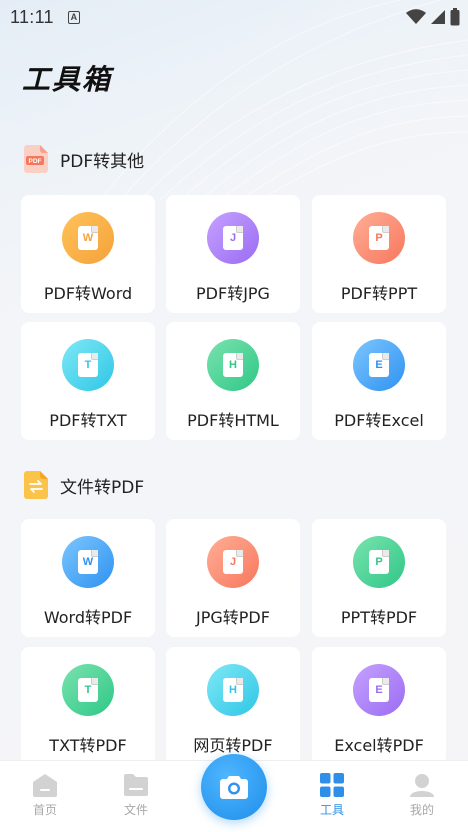 The width and height of the screenshot is (468, 832). Describe the element at coordinates (102, 487) in the screenshot. I see `section-title: 文件转PDF` at that location.